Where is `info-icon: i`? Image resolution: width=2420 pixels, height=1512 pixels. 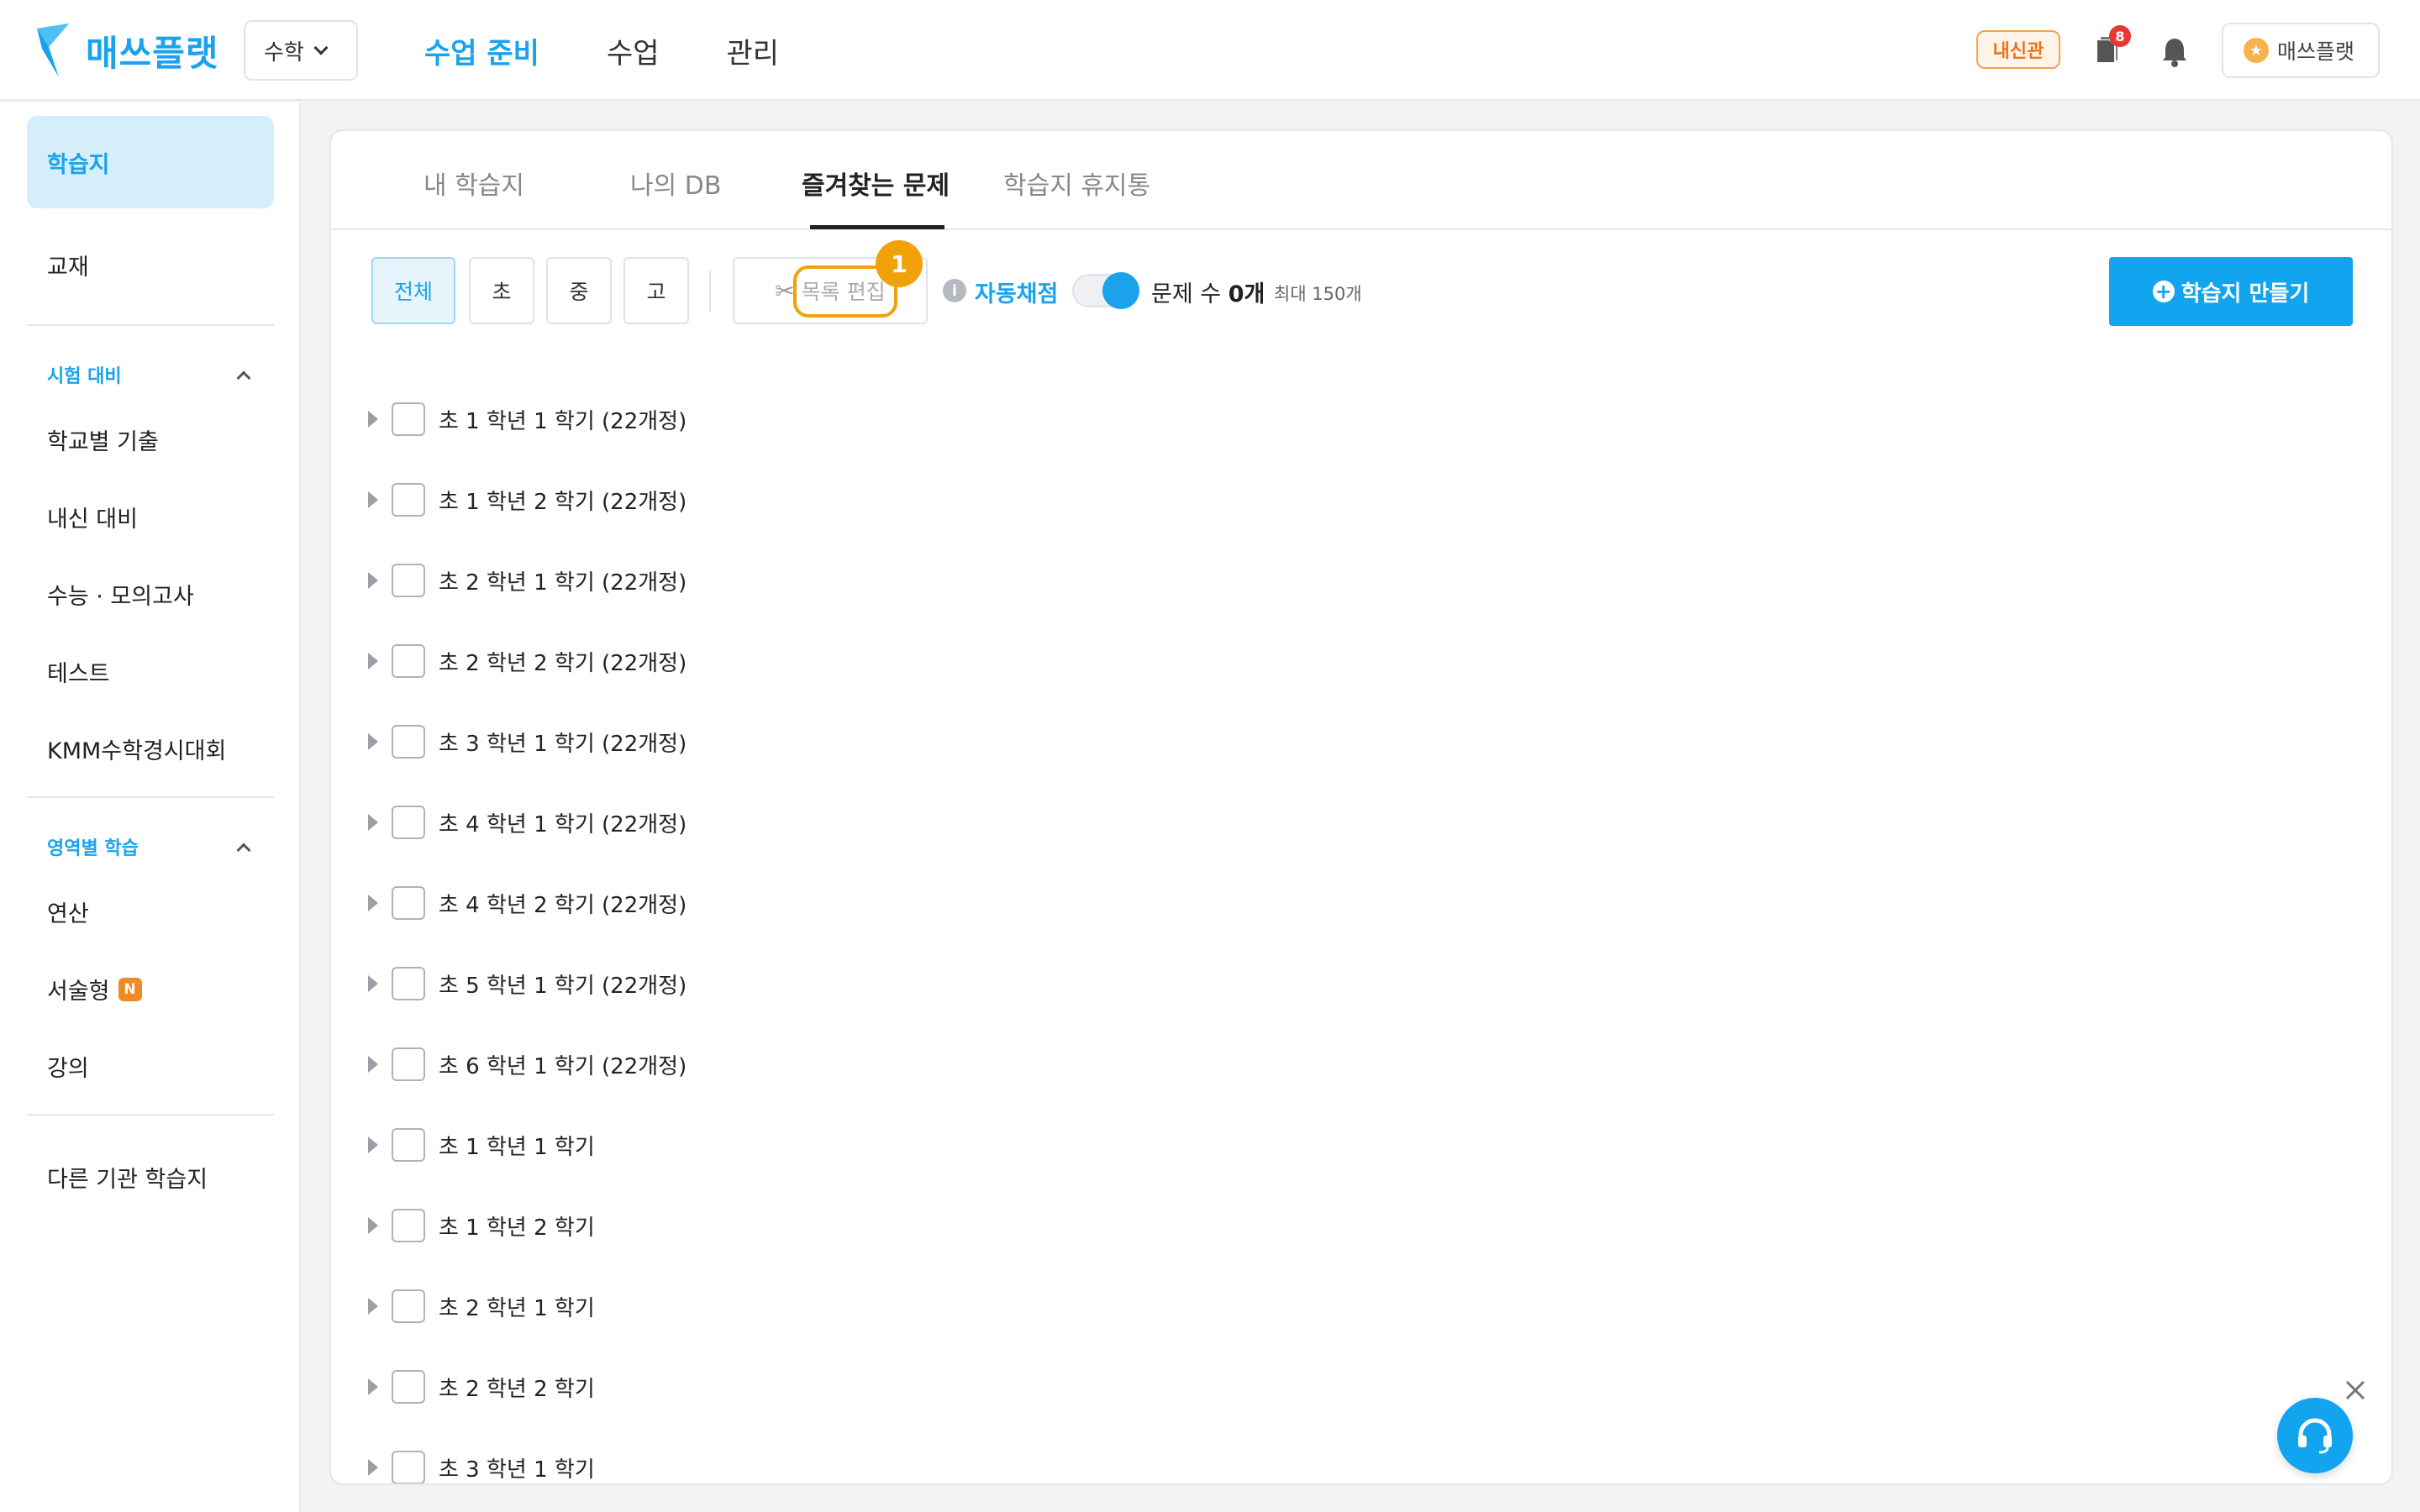 info-icon: i is located at coordinates (955, 290).